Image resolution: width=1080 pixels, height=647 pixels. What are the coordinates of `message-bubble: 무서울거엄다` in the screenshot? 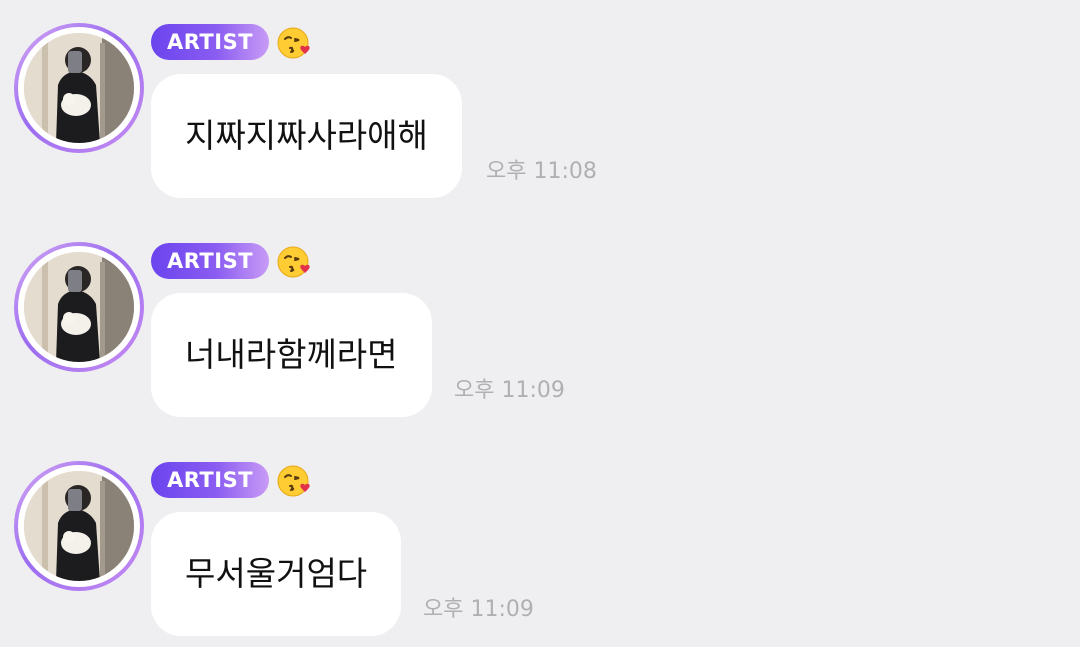 It's located at (276, 574).